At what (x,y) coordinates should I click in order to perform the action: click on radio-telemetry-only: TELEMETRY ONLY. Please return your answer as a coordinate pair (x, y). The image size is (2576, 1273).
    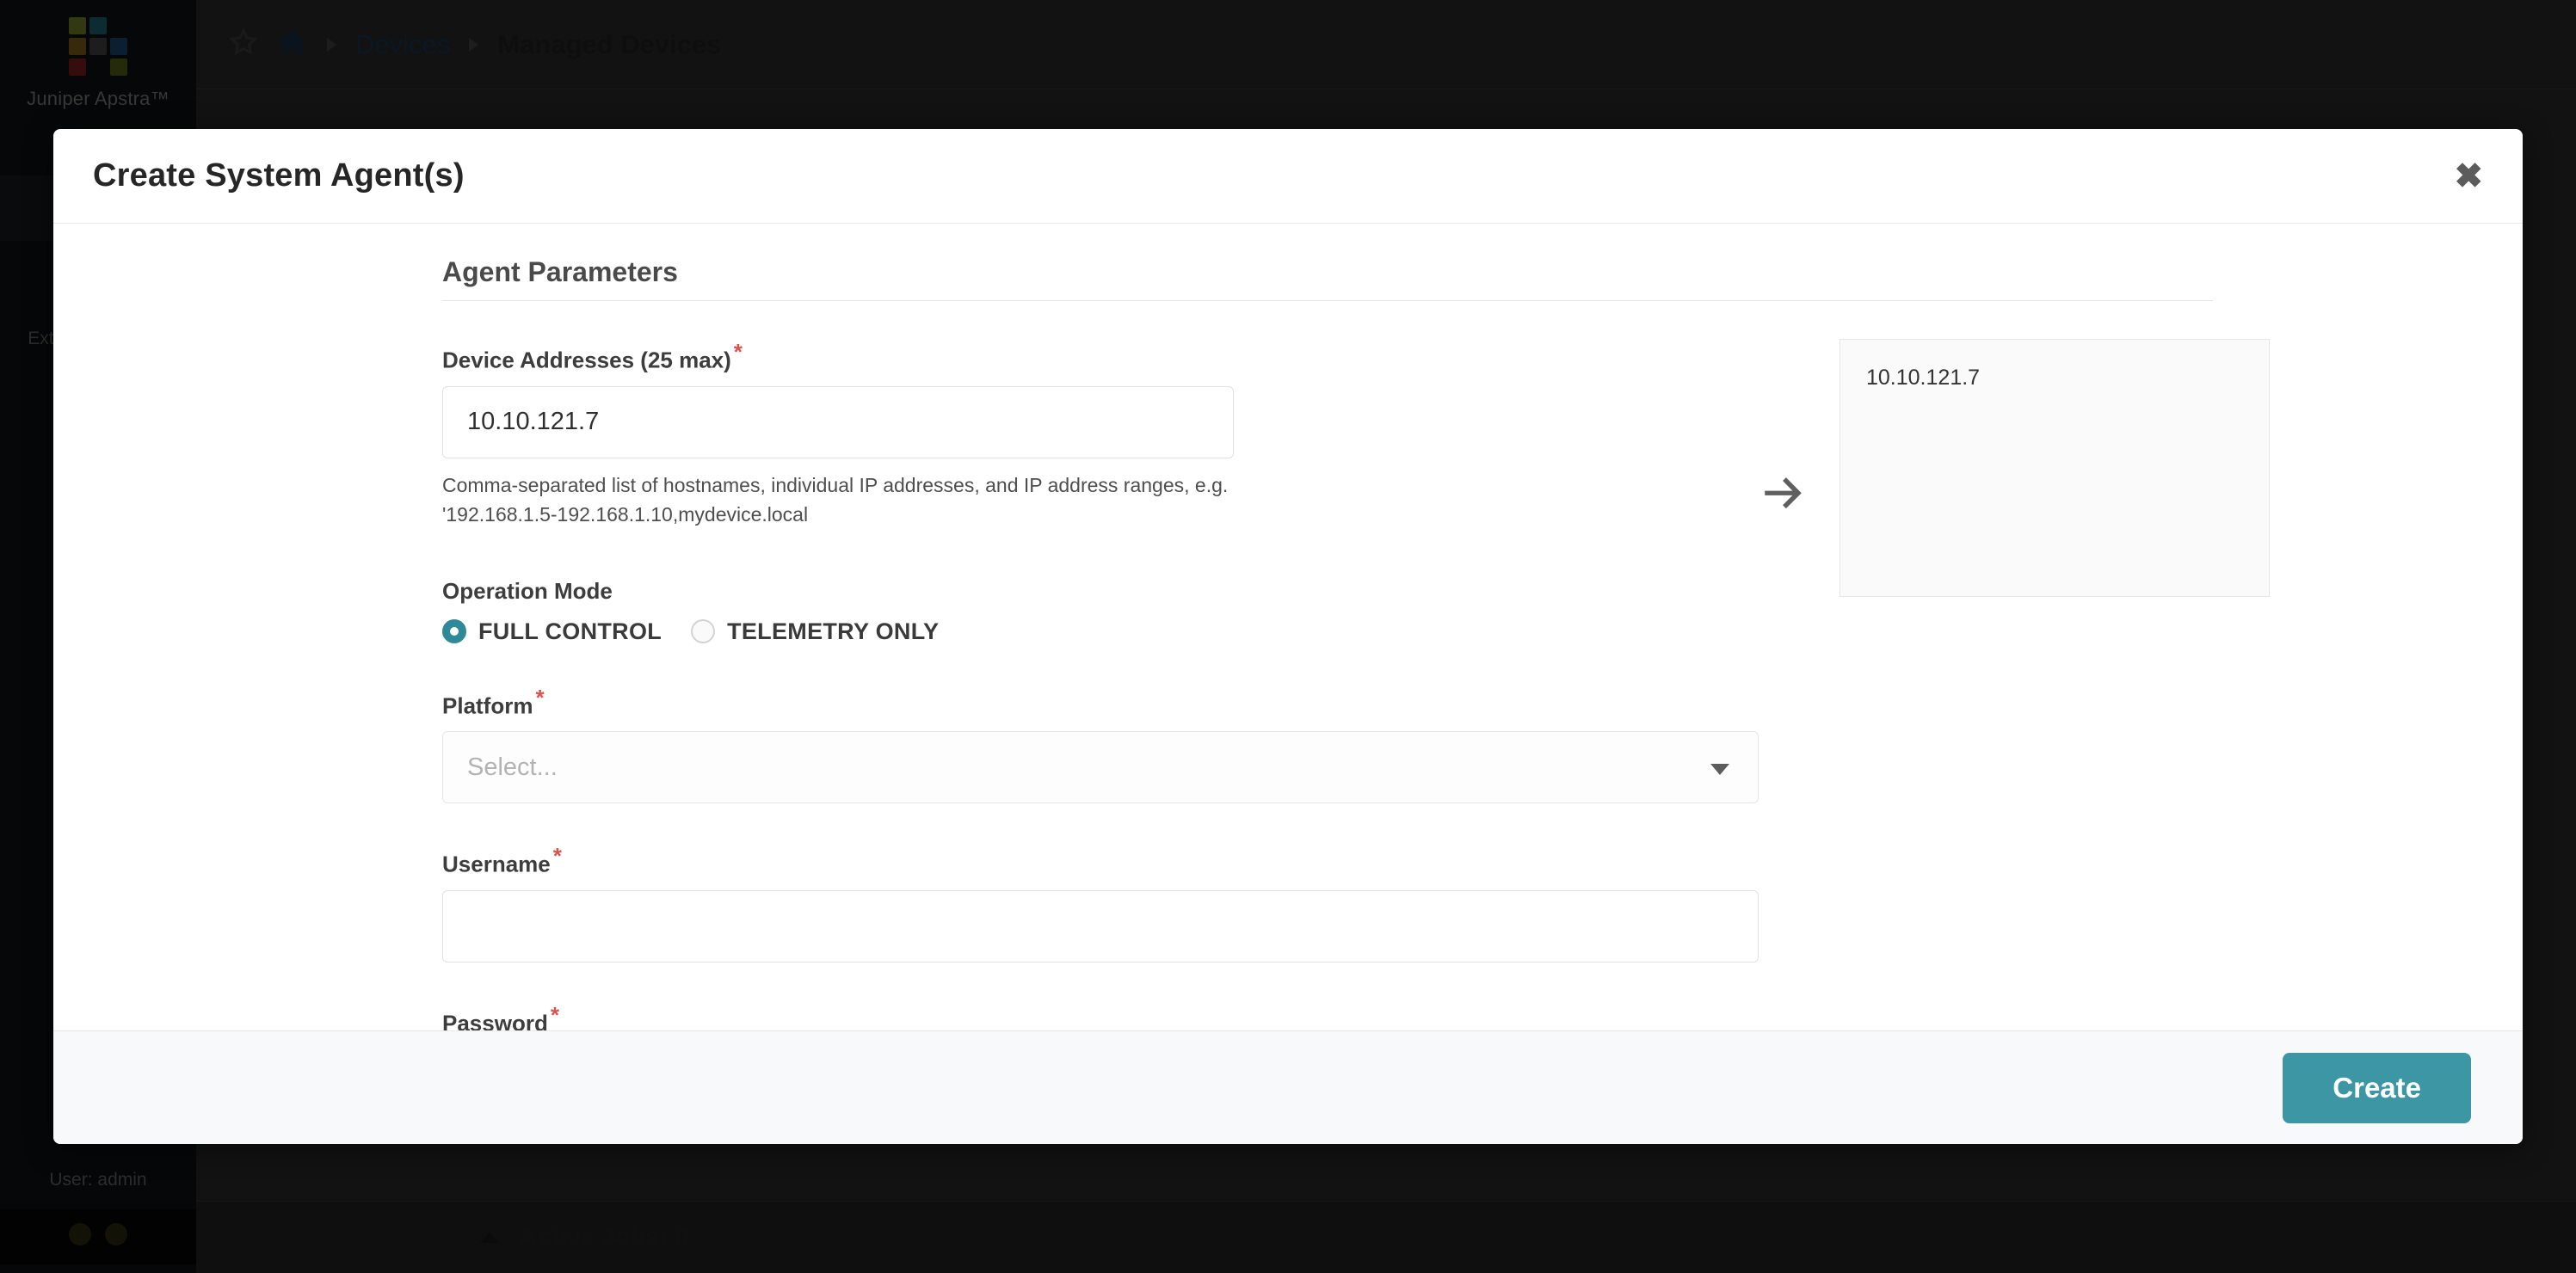
    Looking at the image, I should click on (815, 631).